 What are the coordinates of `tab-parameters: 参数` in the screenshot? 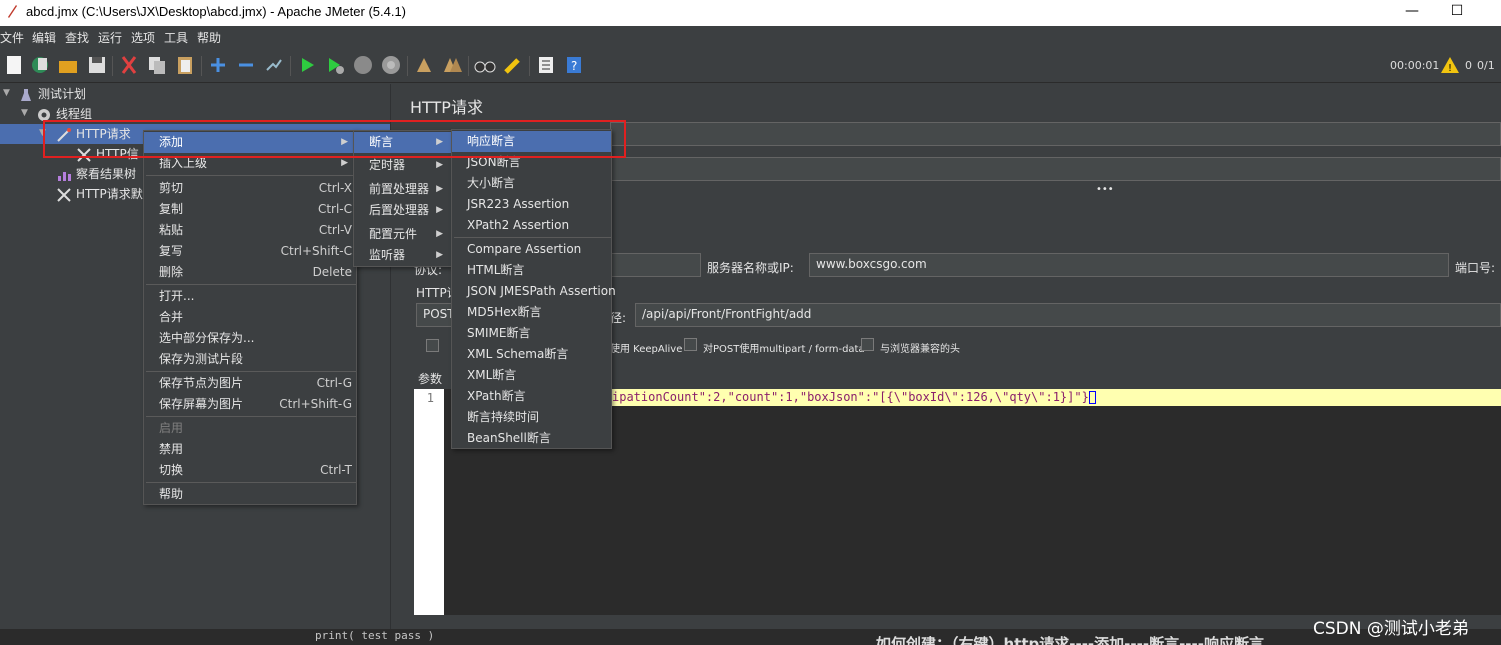 It's located at (430, 378).